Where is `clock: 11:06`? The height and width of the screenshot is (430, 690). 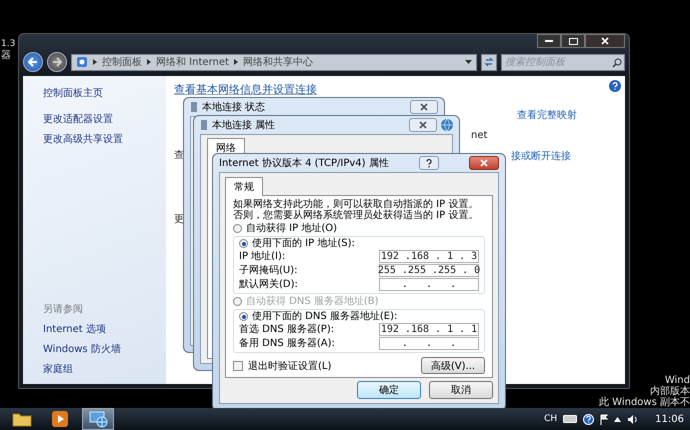
clock: 11:06 is located at coordinates (669, 419).